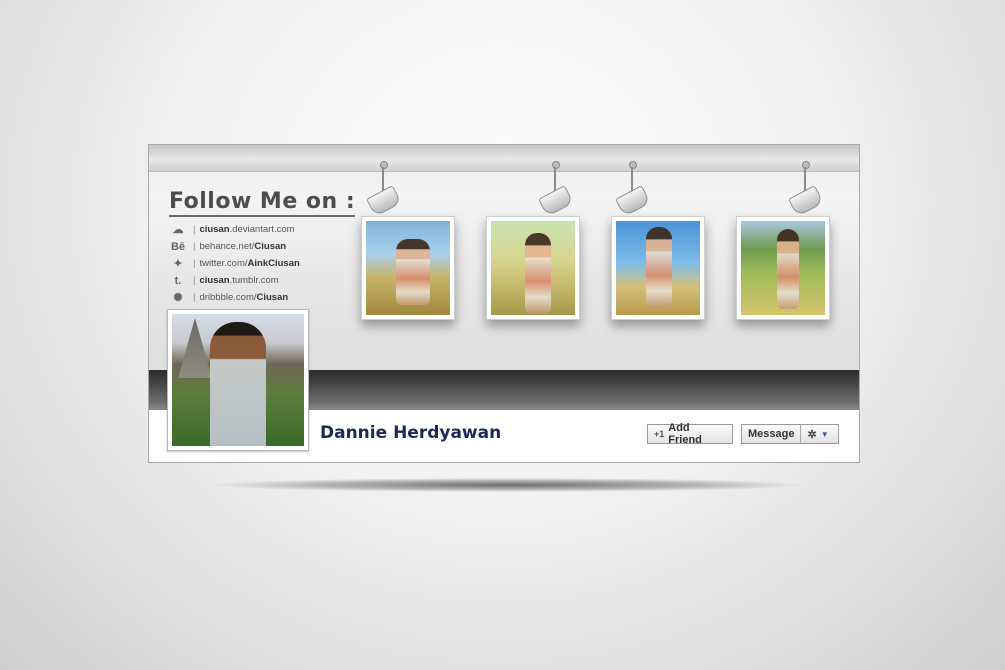 This screenshot has height=670, width=1005. I want to click on follow-title: Follow Me on :, so click(262, 203).